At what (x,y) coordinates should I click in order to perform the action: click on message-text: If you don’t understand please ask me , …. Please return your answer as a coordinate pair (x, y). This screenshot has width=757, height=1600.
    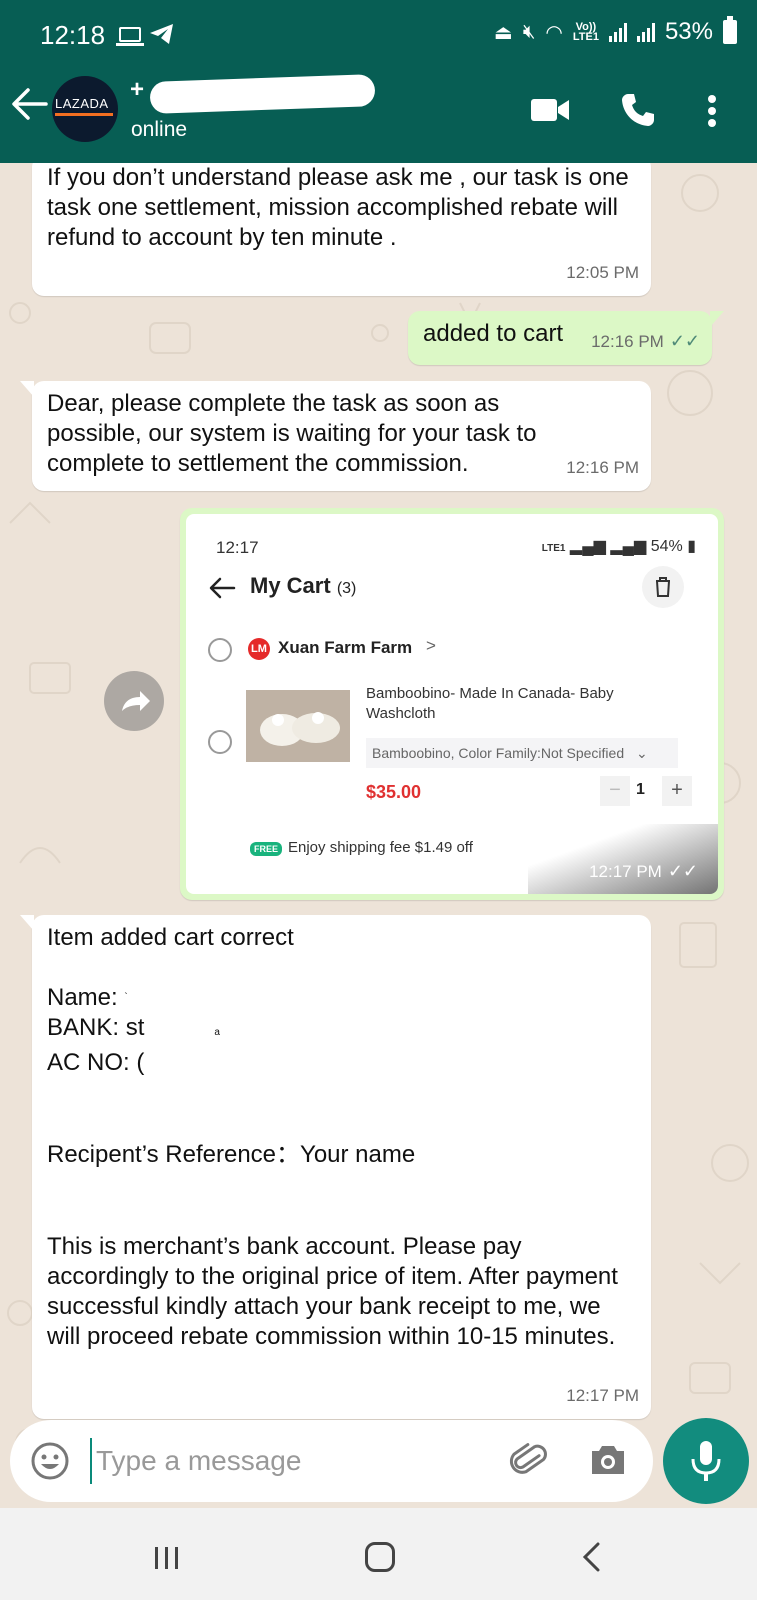
    Looking at the image, I should click on (338, 207).